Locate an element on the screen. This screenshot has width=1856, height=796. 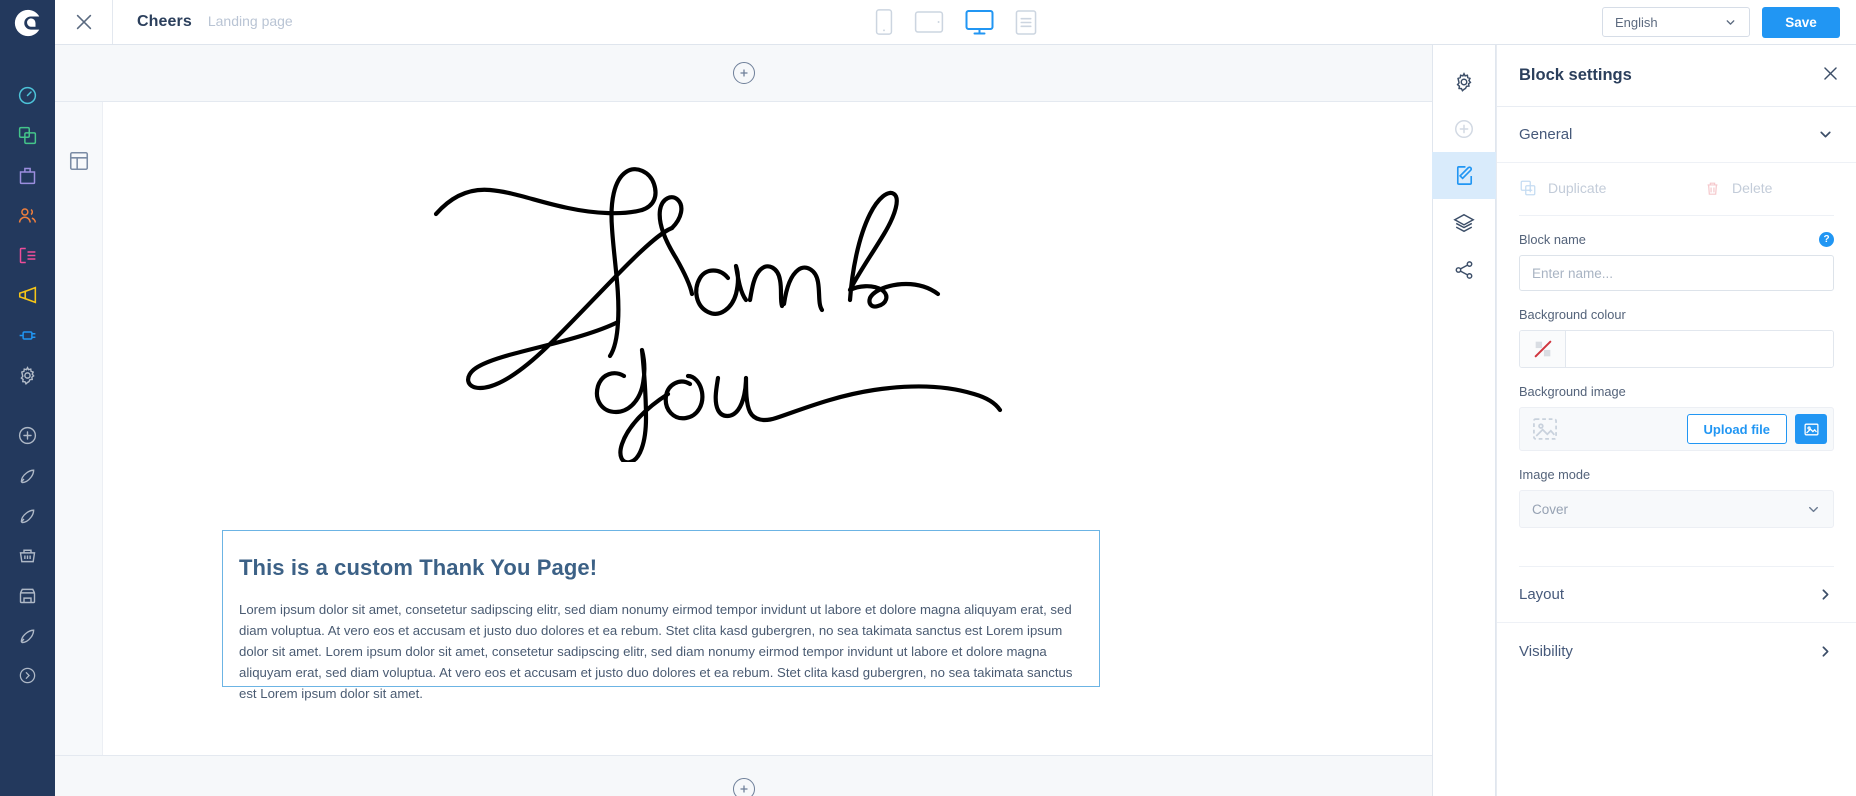
topbar-actions: English Save is located at coordinates (1729, 22).